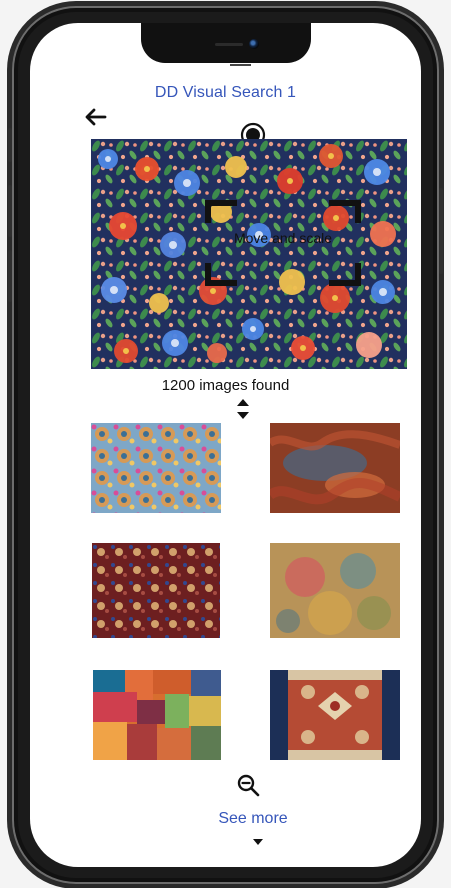 The height and width of the screenshot is (888, 451). Describe the element at coordinates (283, 238) in the screenshot. I see `selector-label: Move and scale` at that location.